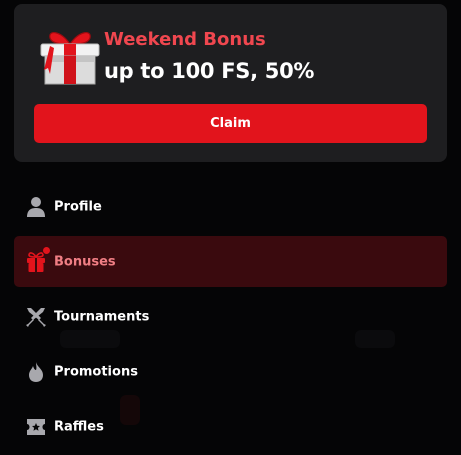  Describe the element at coordinates (96, 371) in the screenshot. I see `sidebar-item-label: Promotions` at that location.